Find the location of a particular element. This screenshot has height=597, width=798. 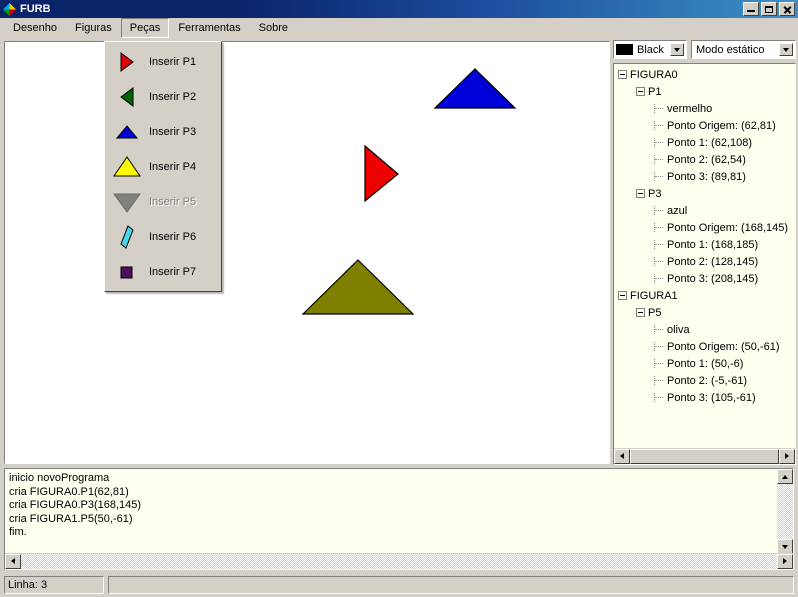

tree-node: Ponto Origem: (50,-61) is located at coordinates (698, 346).